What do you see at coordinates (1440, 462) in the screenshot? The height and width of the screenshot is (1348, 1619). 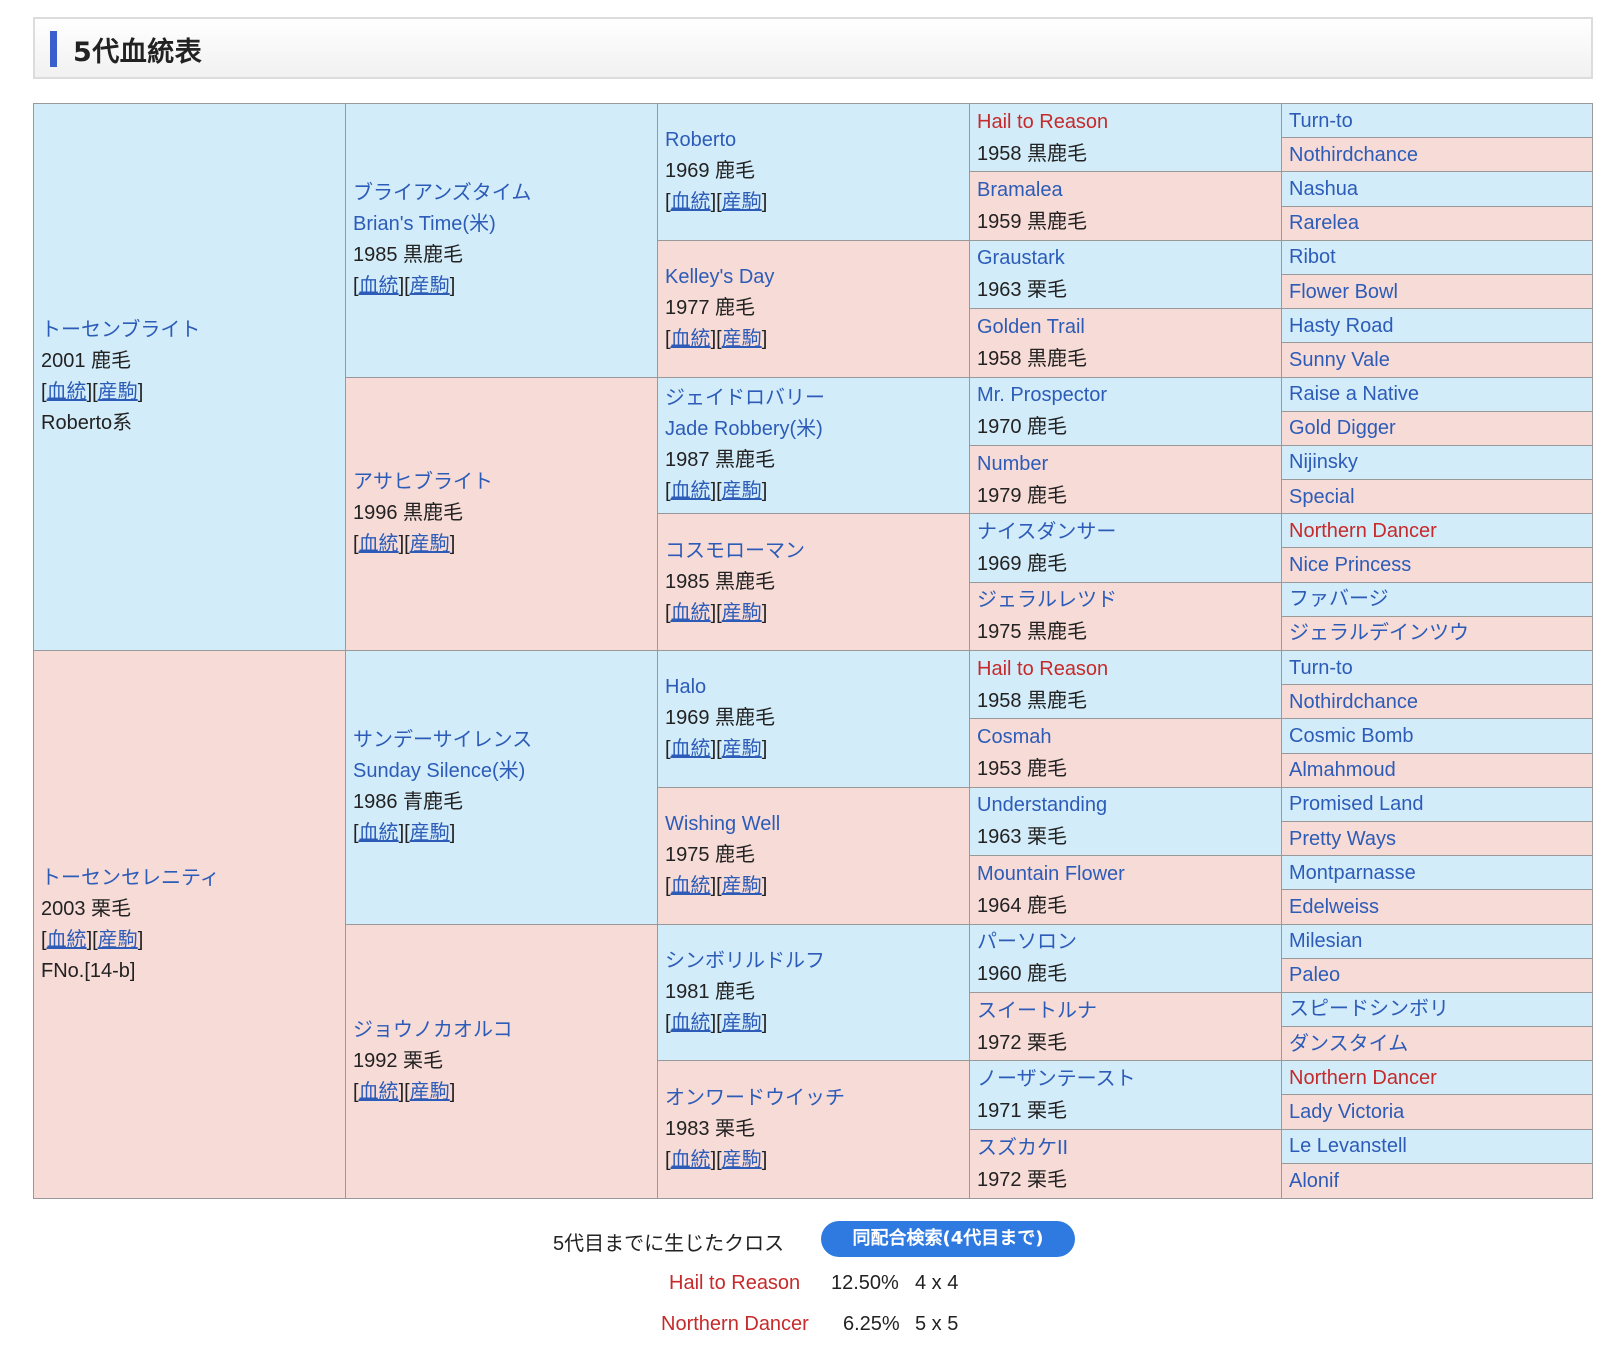 I see `horse-name-link: Nijinsky` at bounding box center [1440, 462].